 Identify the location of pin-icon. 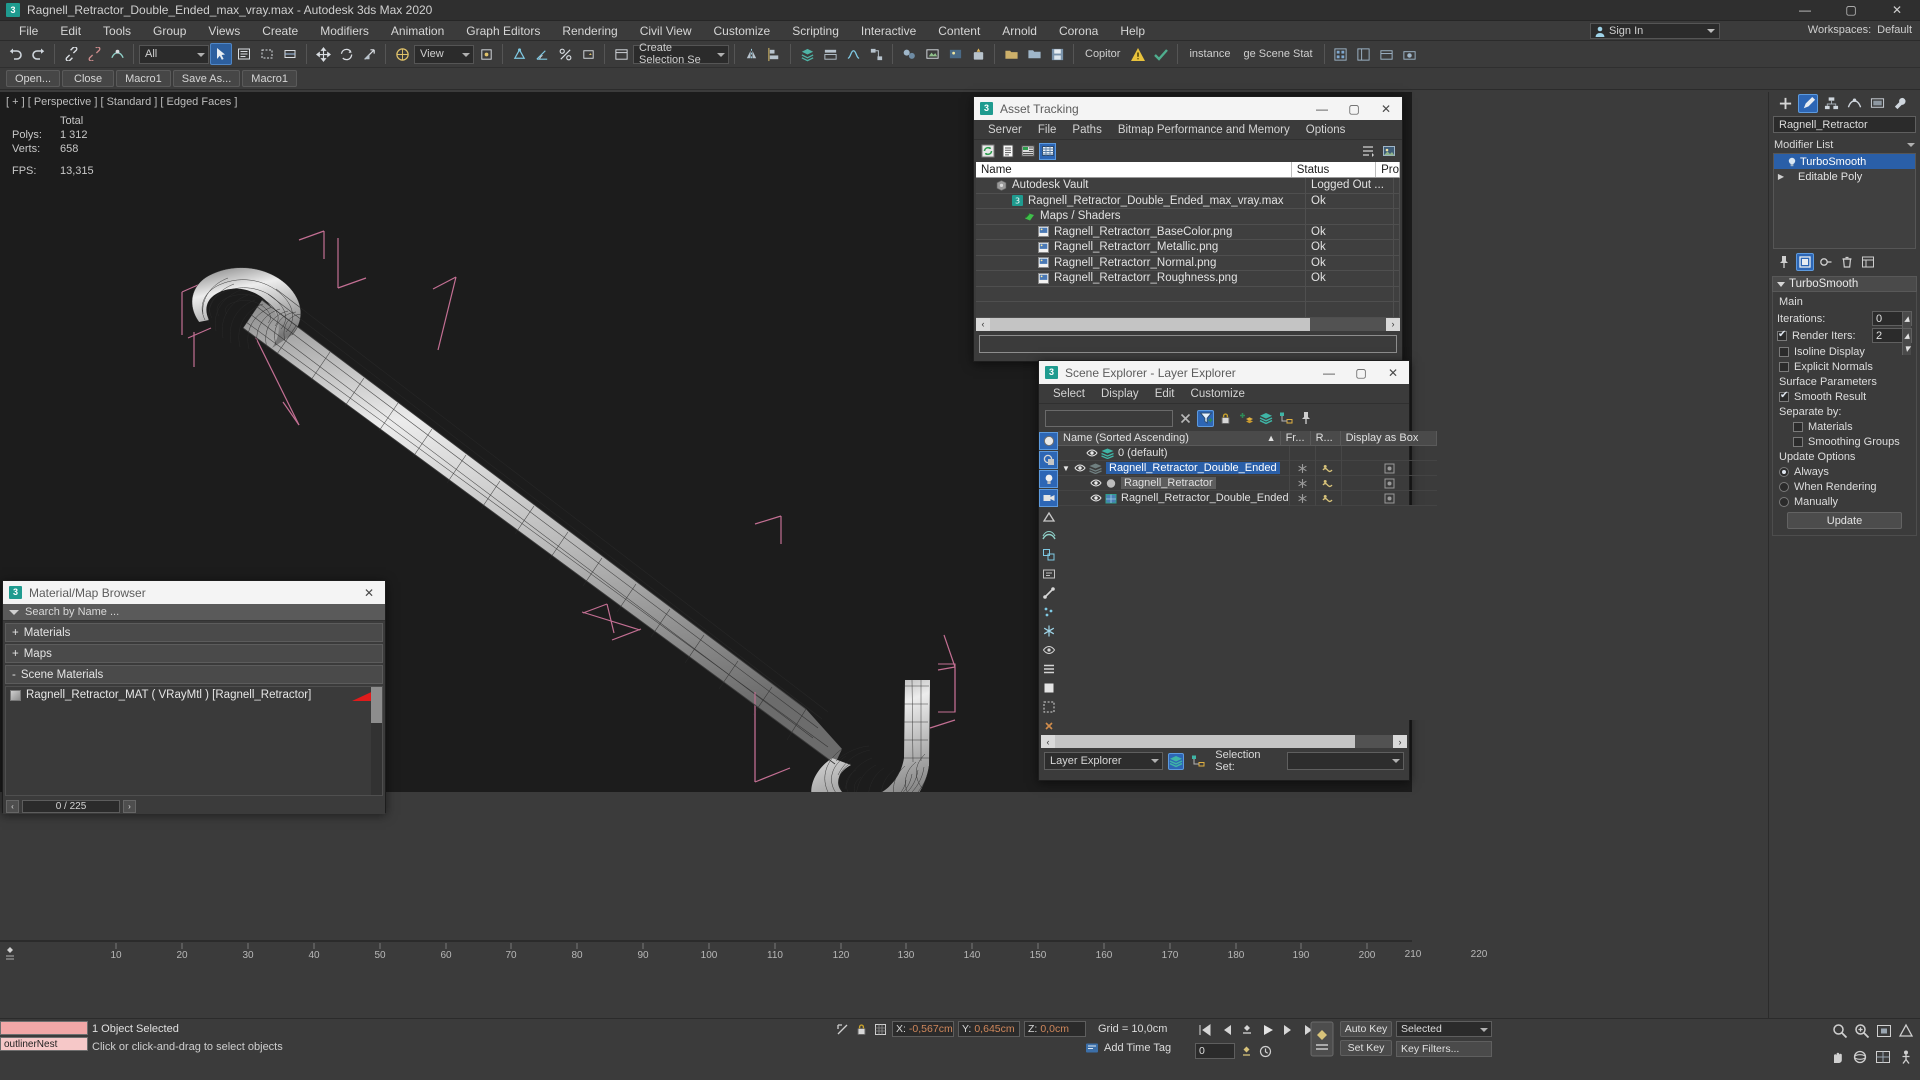
(1305, 418).